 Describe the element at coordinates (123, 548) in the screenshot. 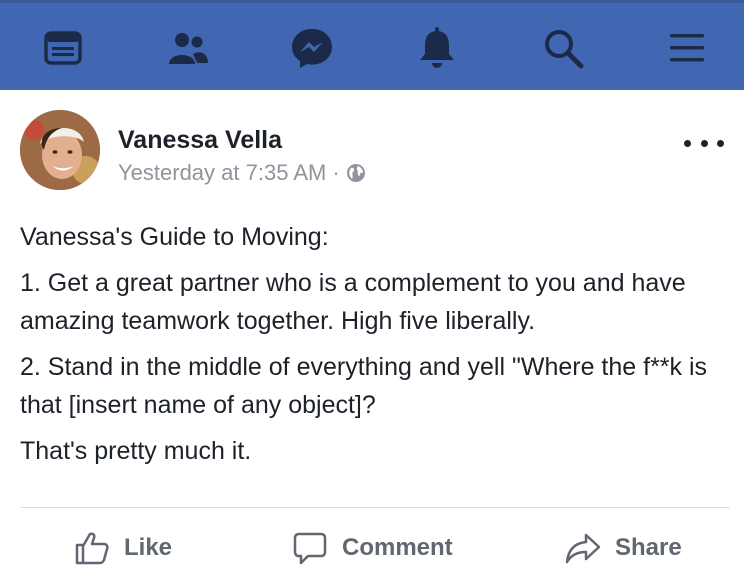

I see `like-button: Like` at that location.